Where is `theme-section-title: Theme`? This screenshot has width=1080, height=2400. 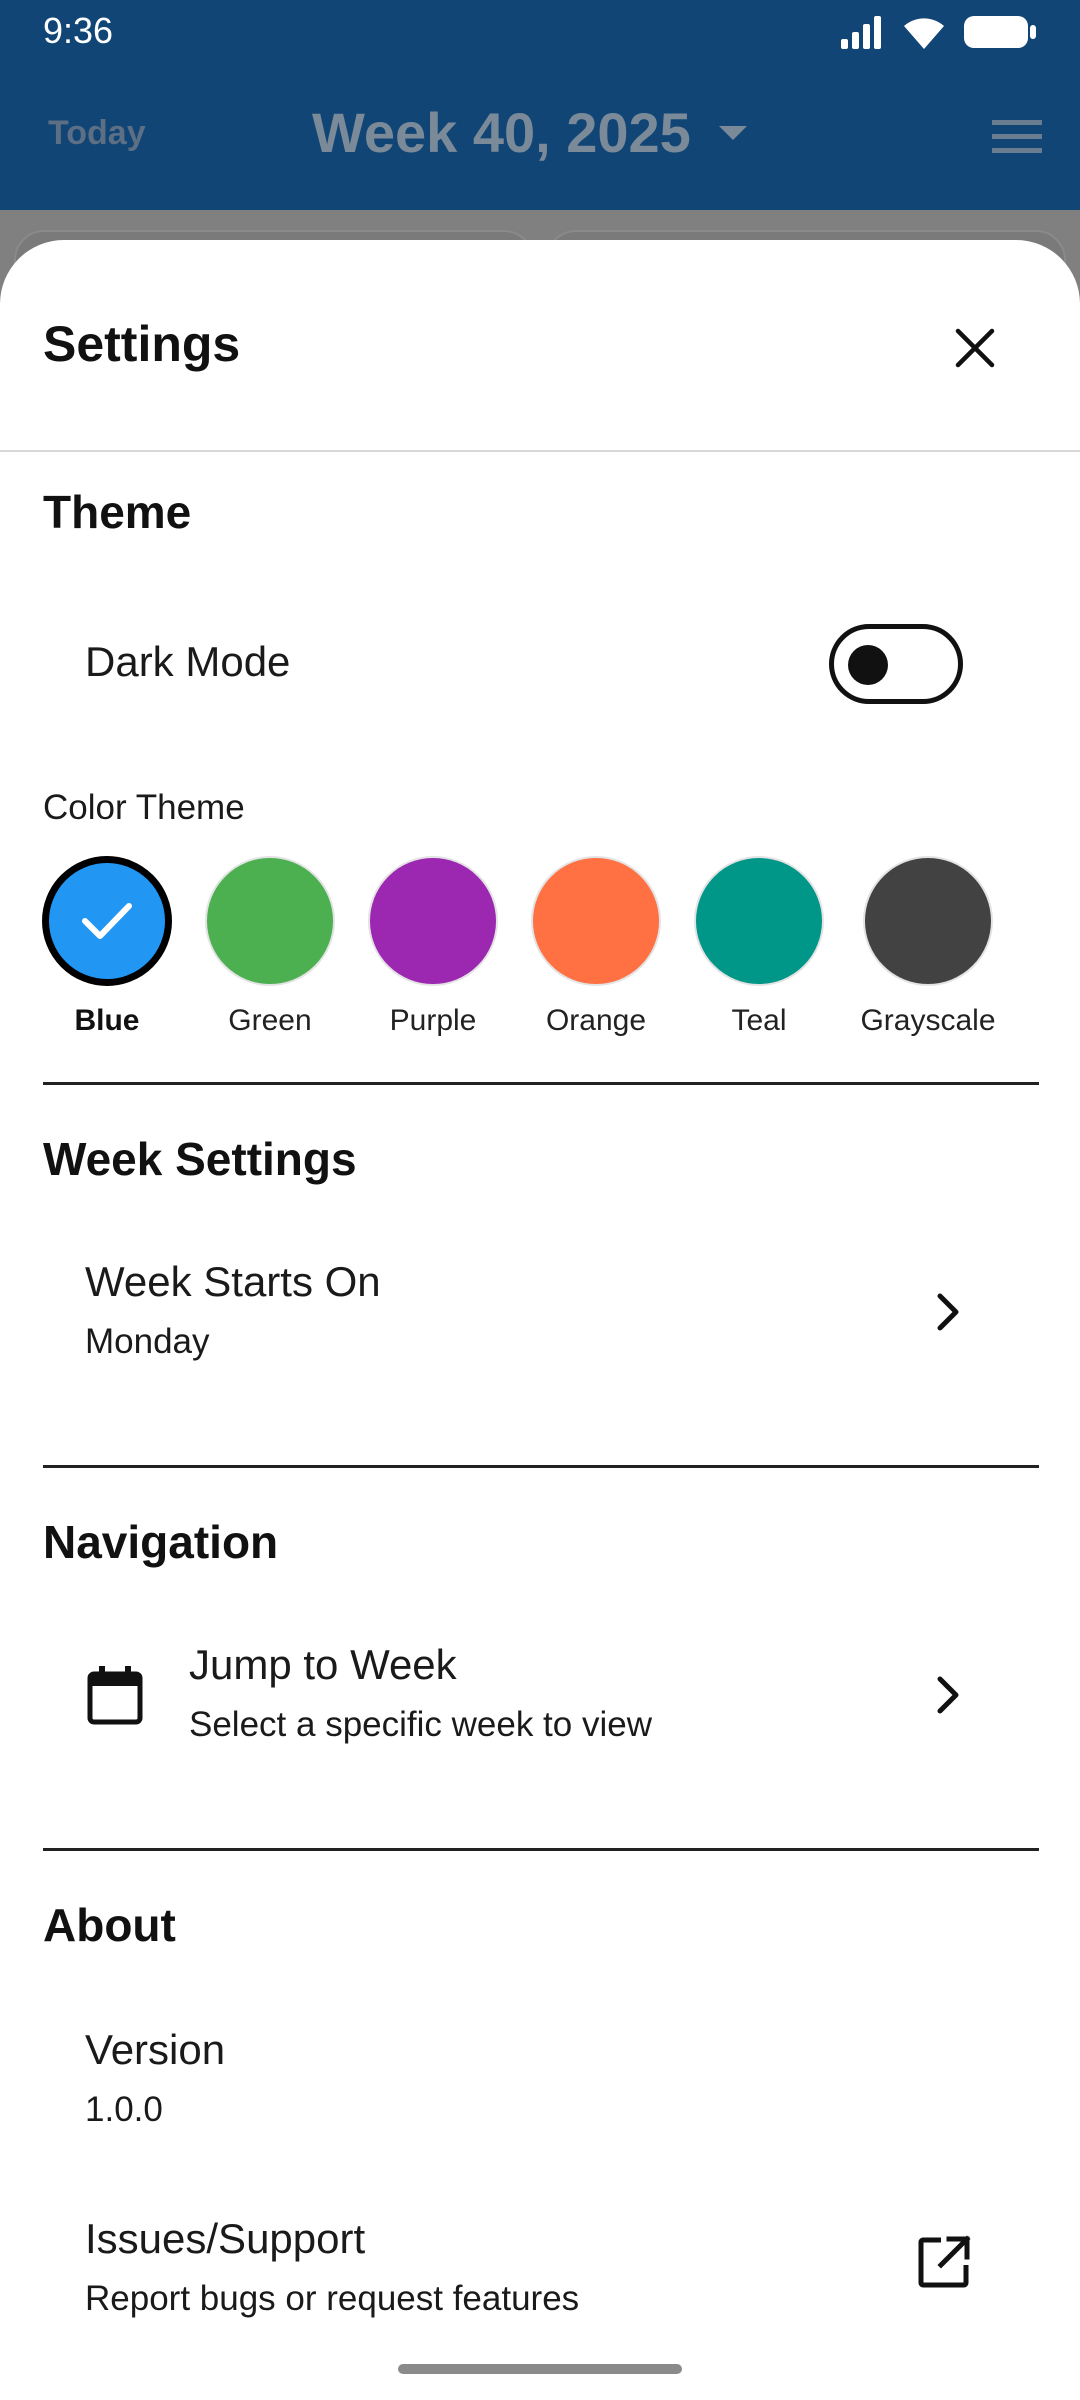
theme-section-title: Theme is located at coordinates (117, 512).